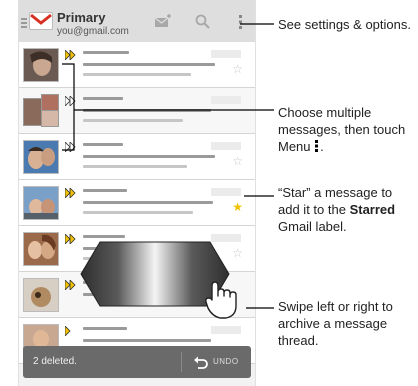 The width and height of the screenshot is (418, 386). What do you see at coordinates (221, 300) in the screenshot?
I see `swipe-hand-icon` at bounding box center [221, 300].